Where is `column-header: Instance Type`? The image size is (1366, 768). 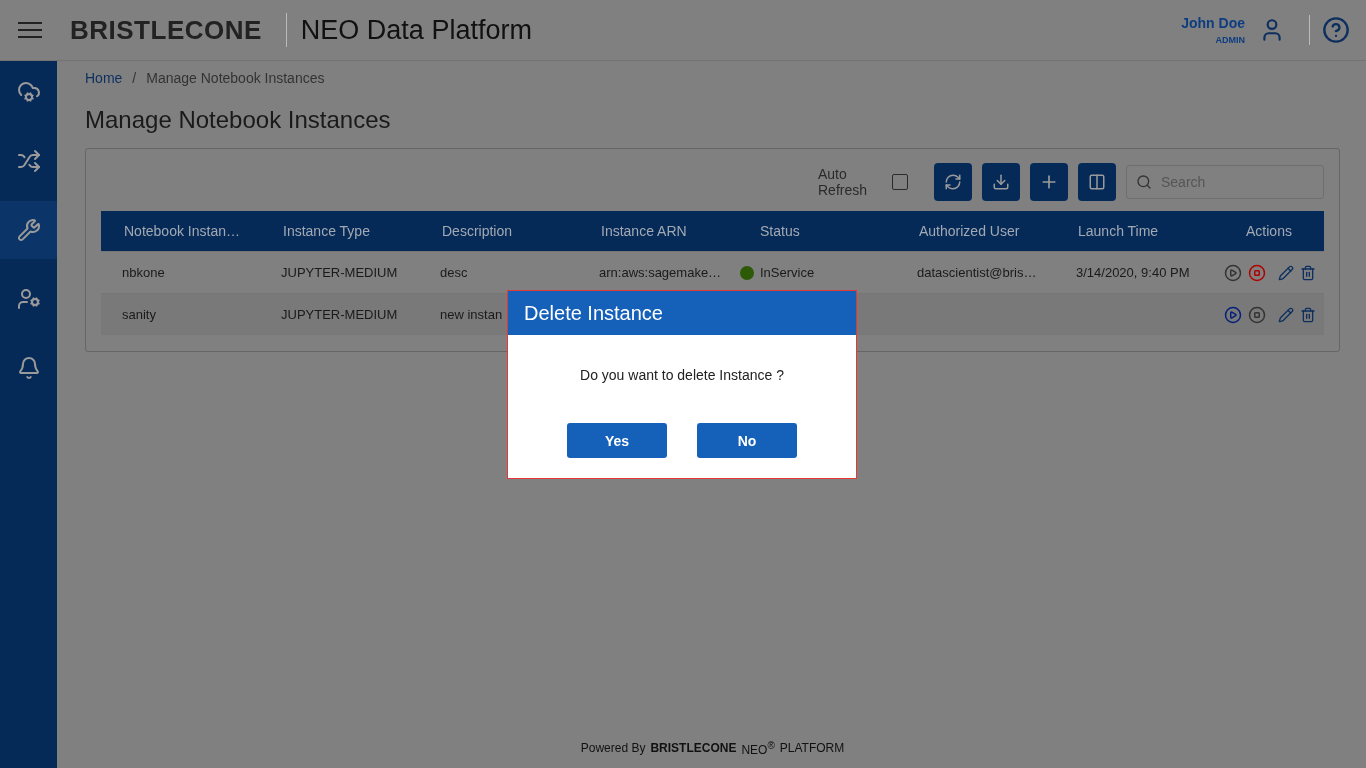 column-header: Instance Type is located at coordinates (339, 231).